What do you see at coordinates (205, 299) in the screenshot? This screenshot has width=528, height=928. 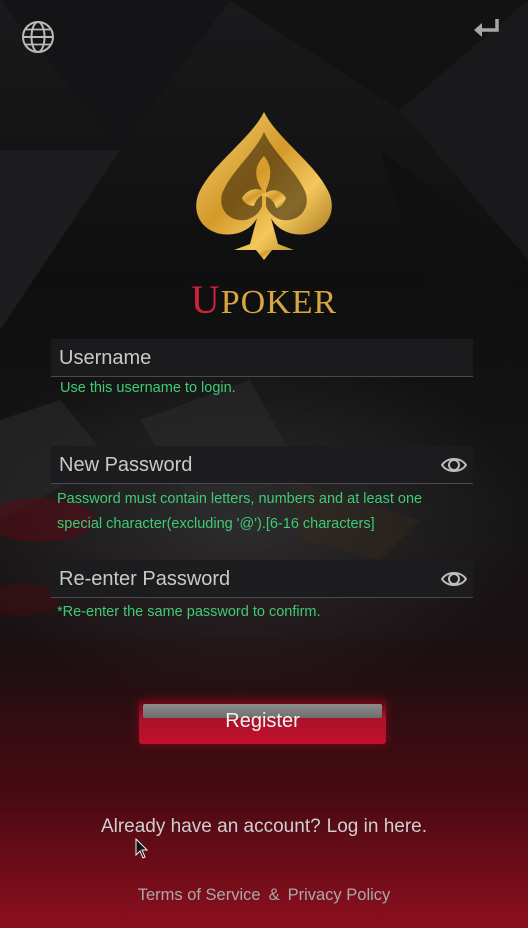 I see `brand-first-letter: U` at bounding box center [205, 299].